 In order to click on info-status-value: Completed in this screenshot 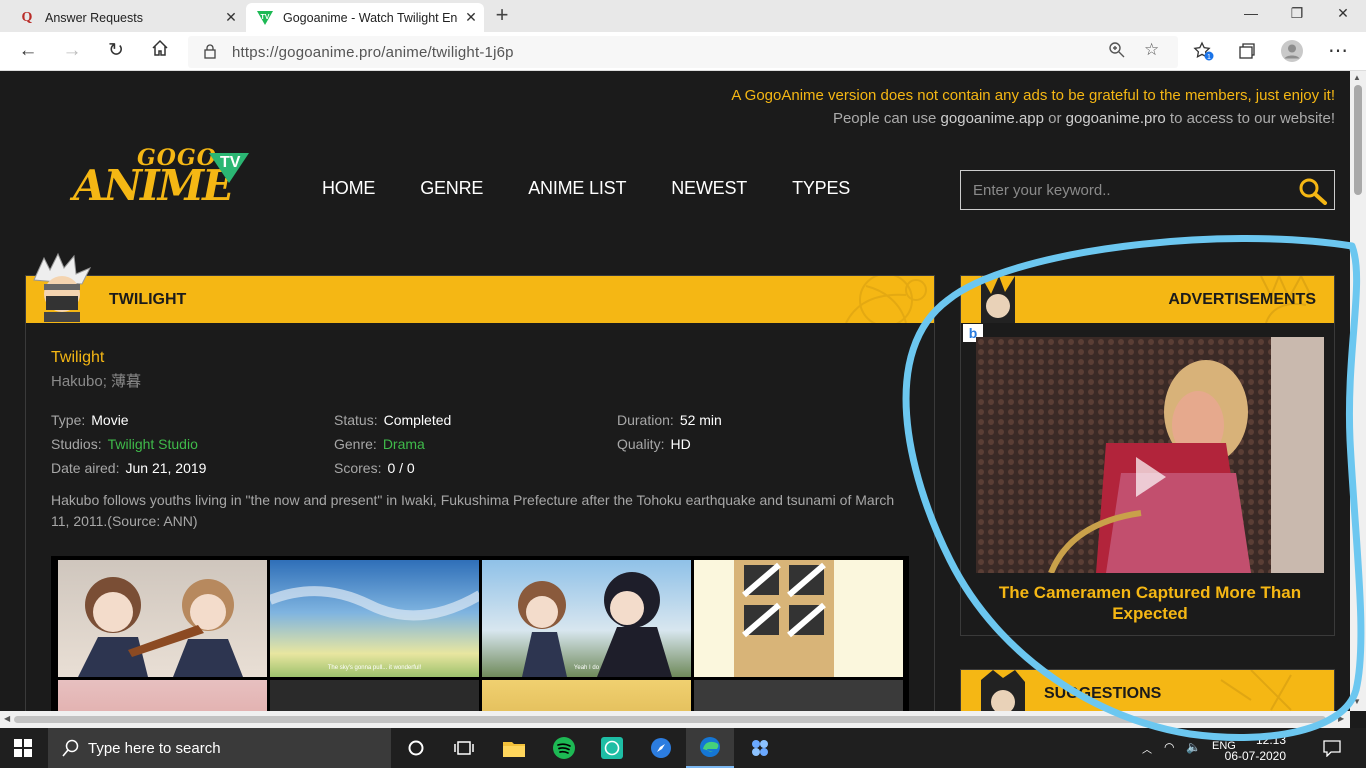, I will do `click(417, 420)`.